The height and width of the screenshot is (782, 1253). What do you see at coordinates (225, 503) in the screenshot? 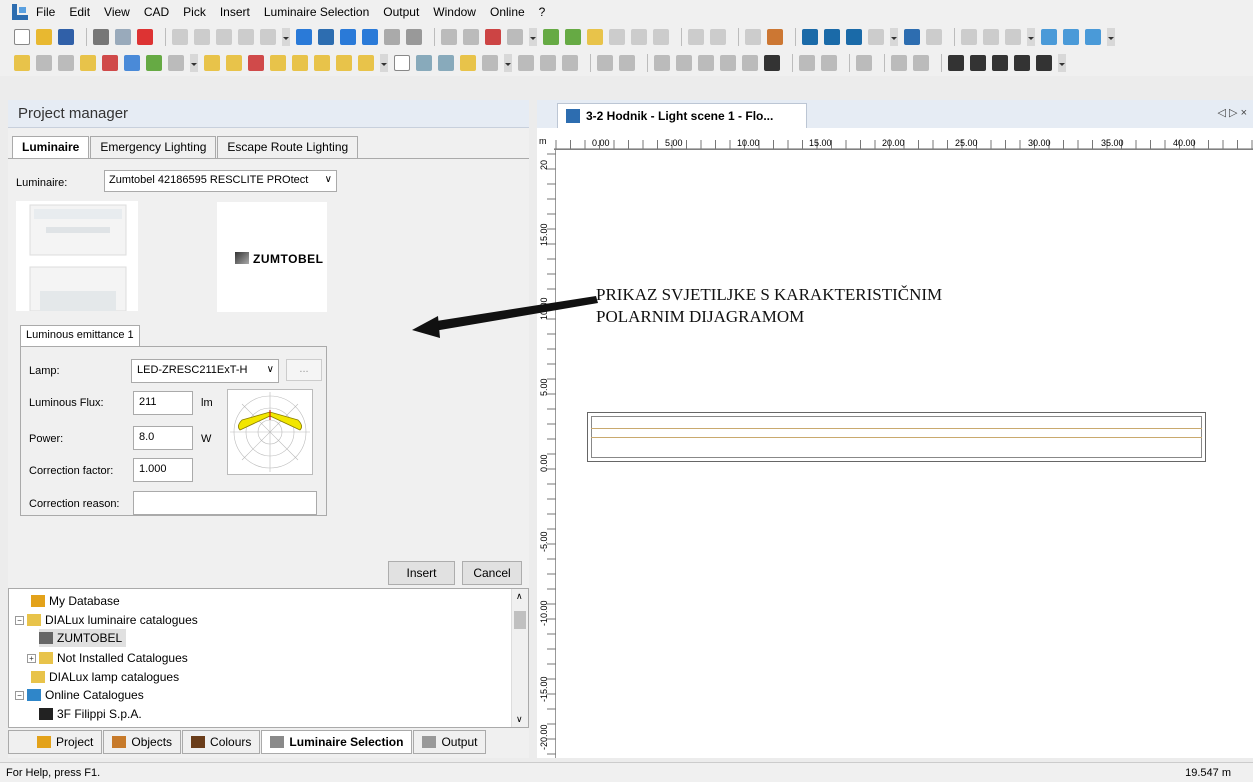
I see `correction-reason-input` at bounding box center [225, 503].